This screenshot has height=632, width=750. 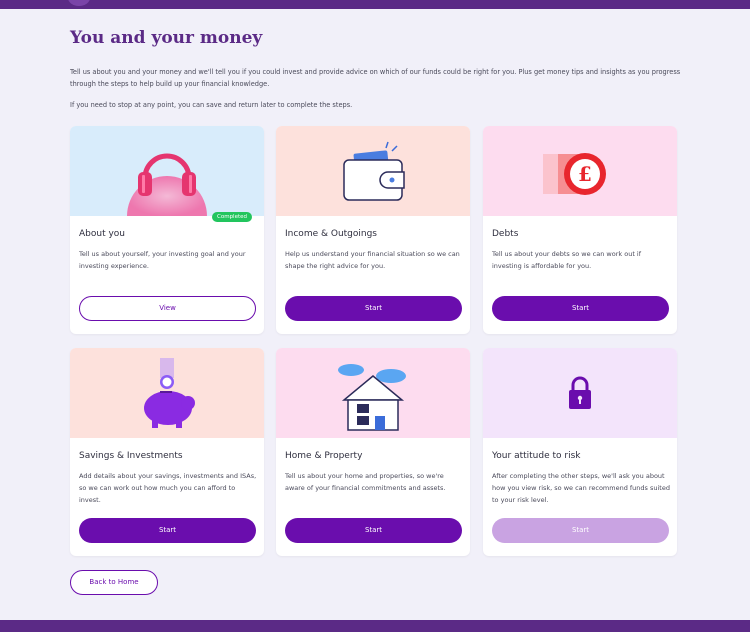 I want to click on padlock-icon, so click(x=580, y=392).